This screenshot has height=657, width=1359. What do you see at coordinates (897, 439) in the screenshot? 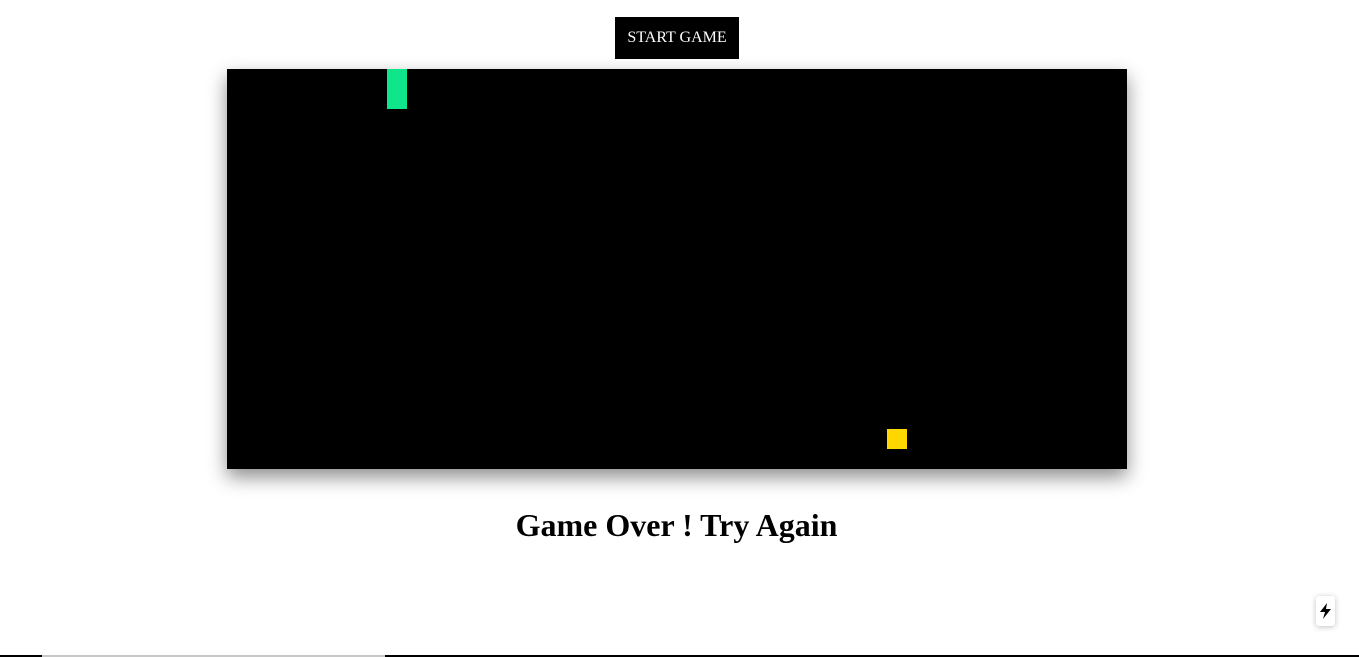
I see `food-pellet` at bounding box center [897, 439].